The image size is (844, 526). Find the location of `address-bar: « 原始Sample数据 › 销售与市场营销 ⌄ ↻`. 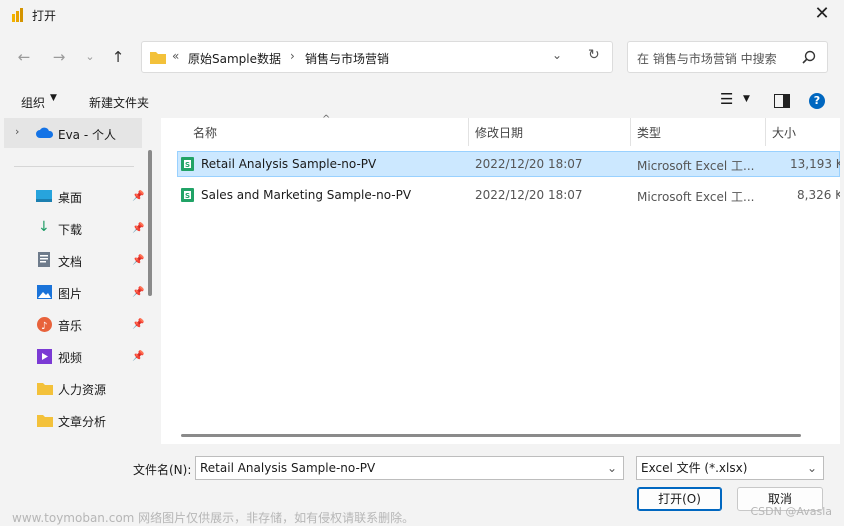

address-bar: « 原始Sample数据 › 销售与市场营销 ⌄ ↻ is located at coordinates (377, 57).